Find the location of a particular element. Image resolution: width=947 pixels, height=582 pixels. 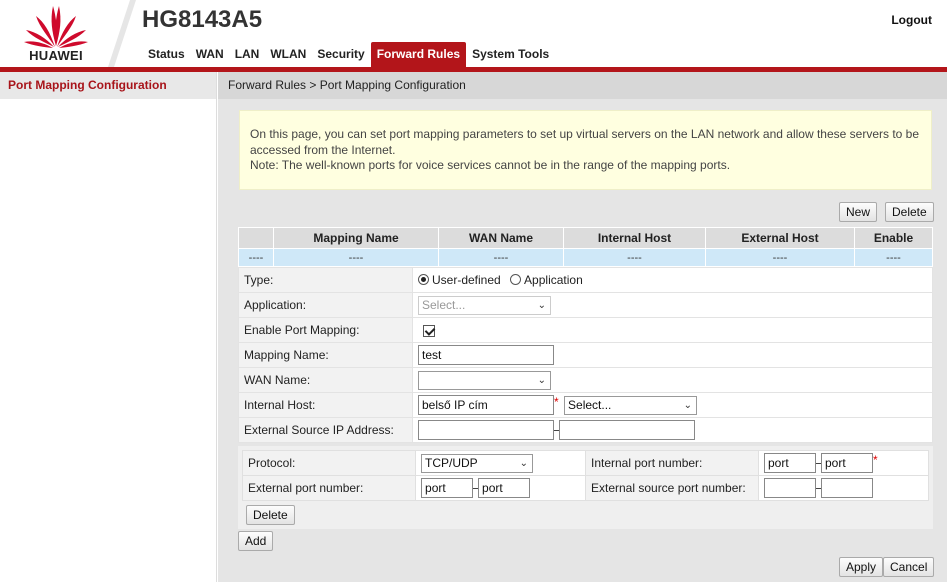

table-row: ---- ---- ---- ---- ---- ---- is located at coordinates (585, 257).